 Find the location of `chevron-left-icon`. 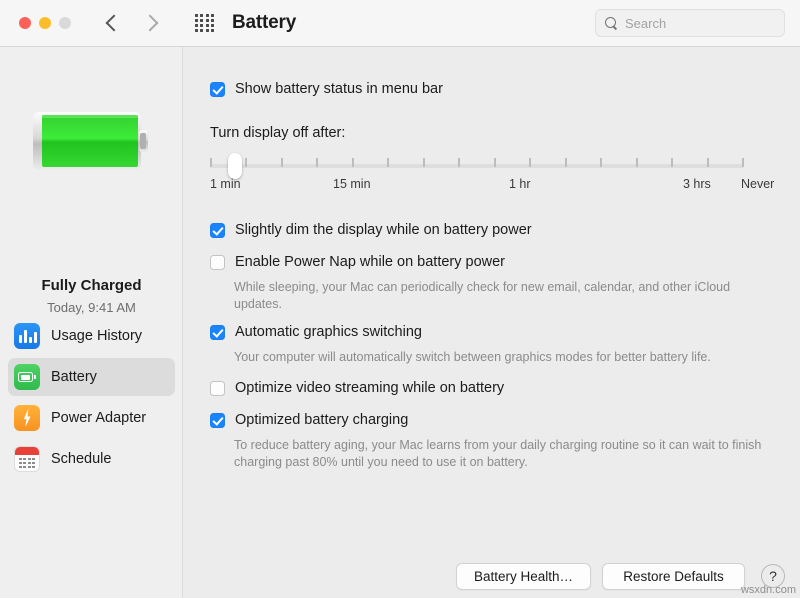

chevron-left-icon is located at coordinates (112, 23).